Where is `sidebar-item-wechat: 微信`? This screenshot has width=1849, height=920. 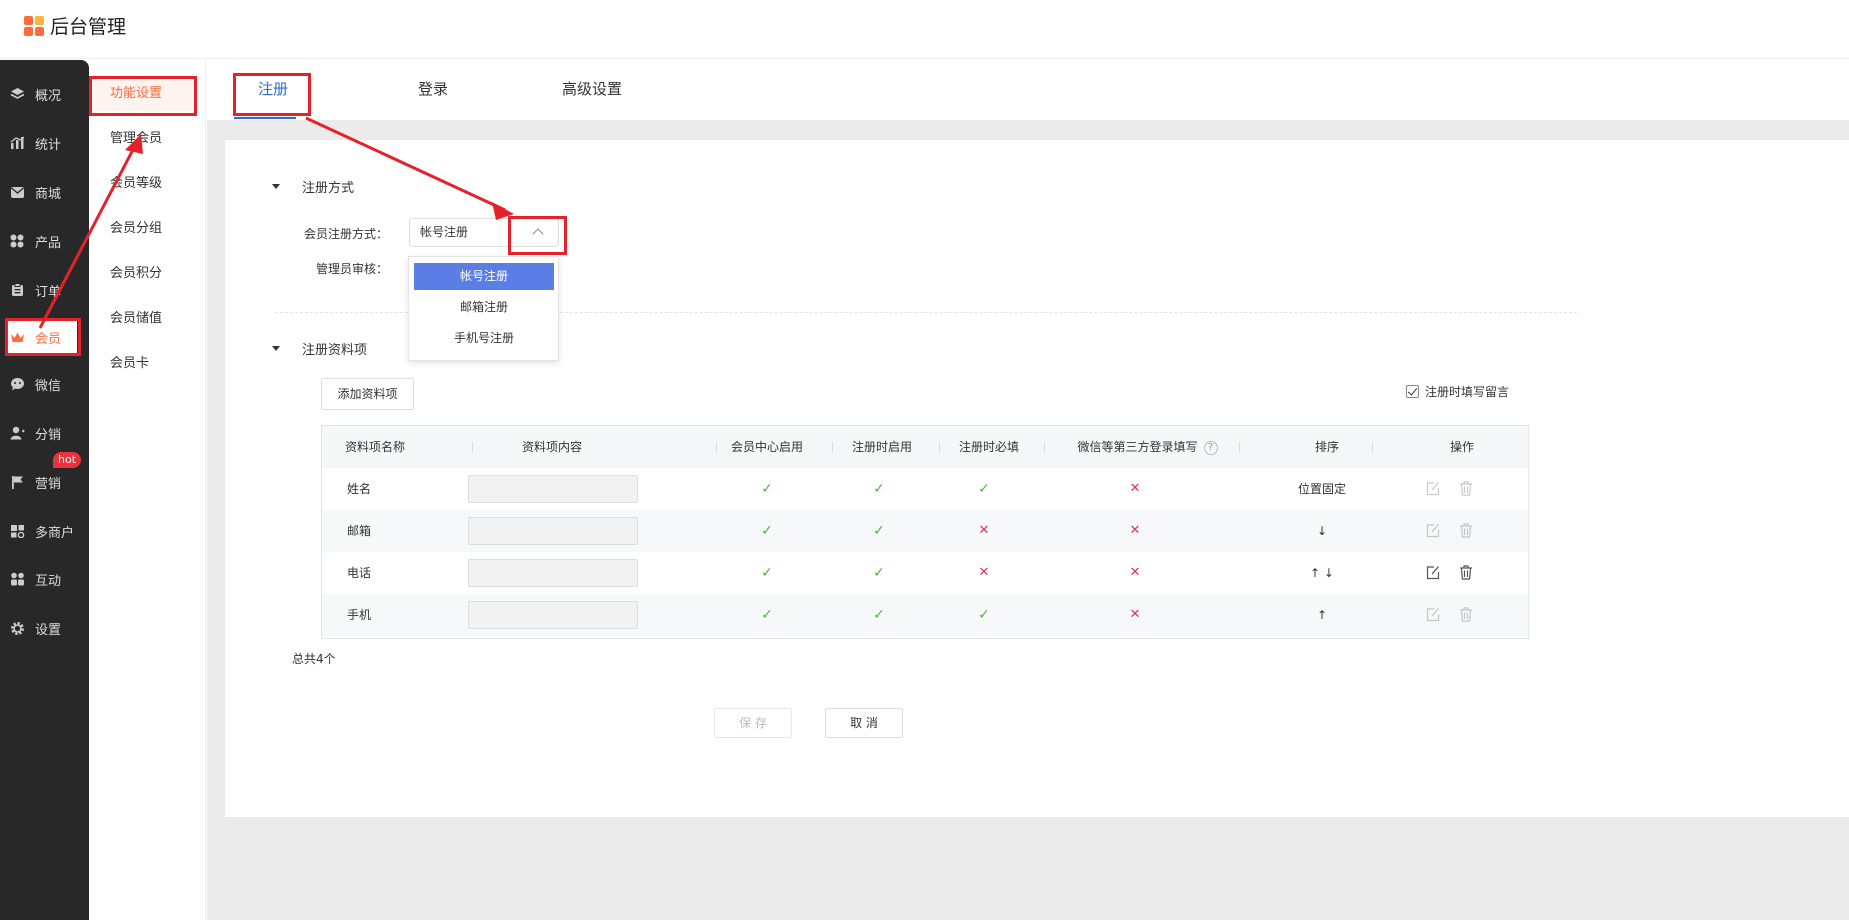
sidebar-item-wechat: 微信 is located at coordinates (44, 384).